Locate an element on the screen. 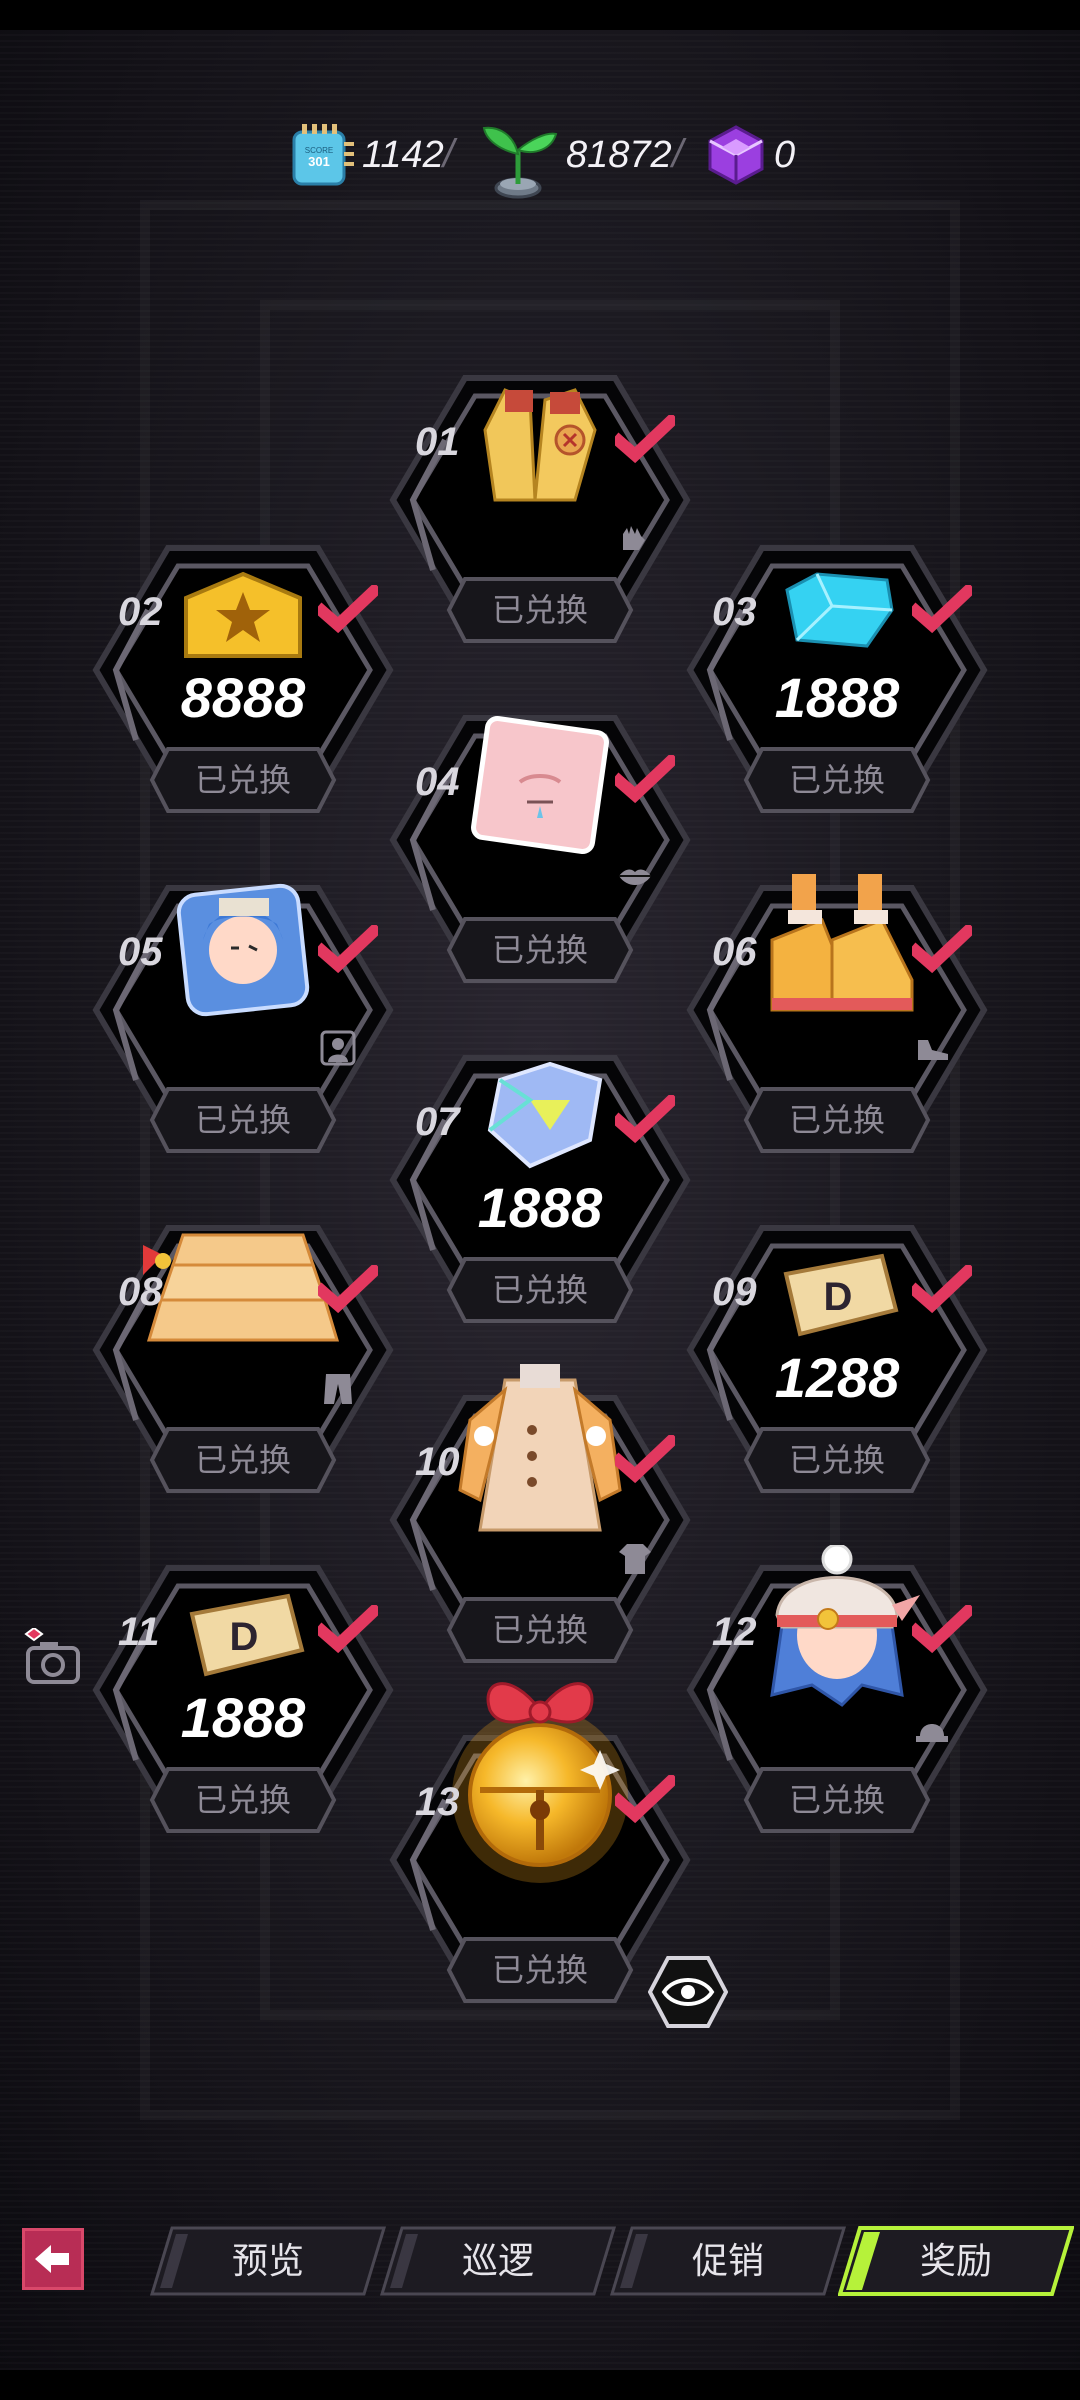  reward-number: 01 is located at coordinates (437, 442).